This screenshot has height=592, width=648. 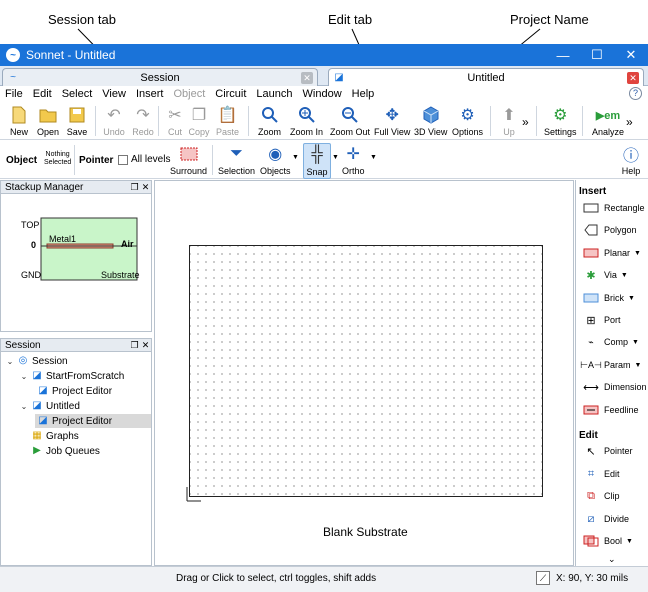 I want to click on menu-window: Window, so click(x=322, y=94).